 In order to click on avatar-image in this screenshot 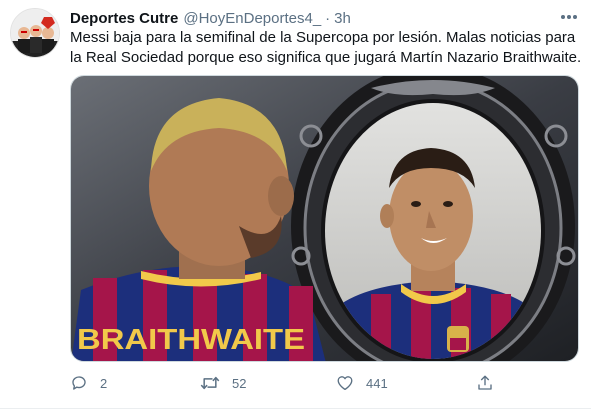, I will do `click(35, 33)`.